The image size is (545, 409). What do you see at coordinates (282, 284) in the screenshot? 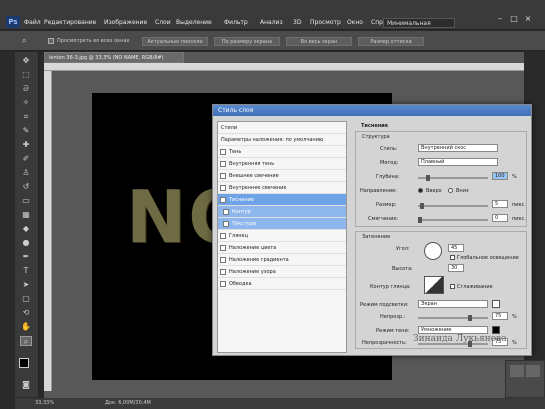
I see `style-item: Обводка` at bounding box center [282, 284].